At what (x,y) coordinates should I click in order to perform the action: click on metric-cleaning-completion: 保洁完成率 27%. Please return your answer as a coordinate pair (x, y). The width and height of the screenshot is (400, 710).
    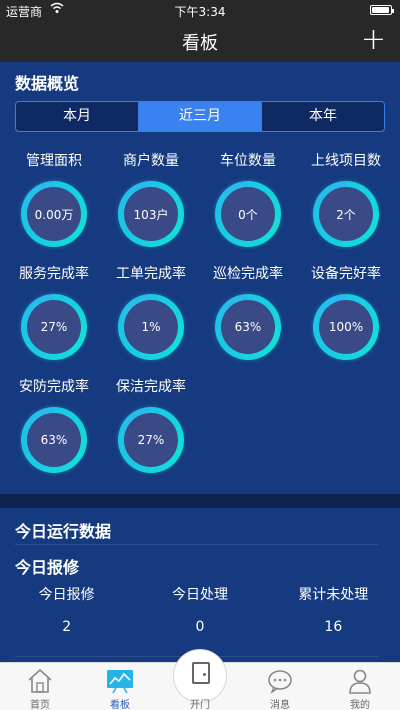
    Looking at the image, I should click on (151, 425).